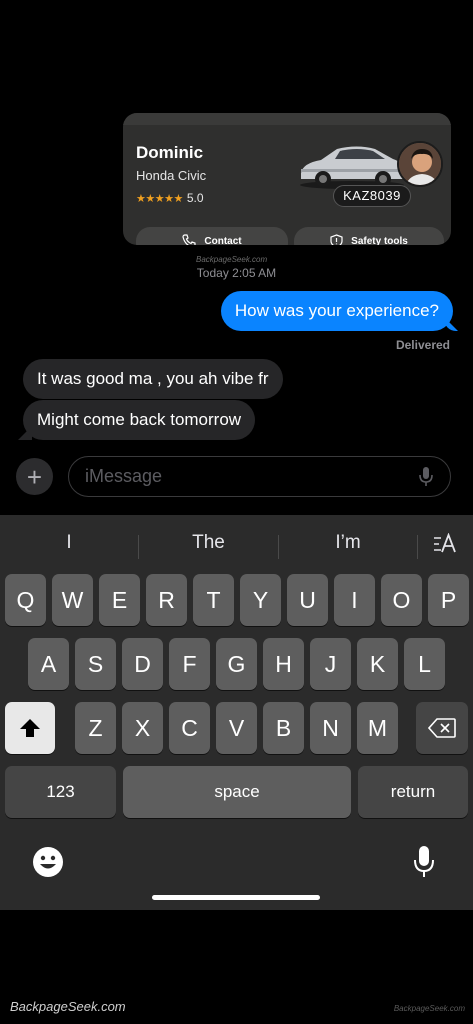 This screenshot has width=473, height=1024. Describe the element at coordinates (60, 792) in the screenshot. I see `numbers-key: 123` at that location.